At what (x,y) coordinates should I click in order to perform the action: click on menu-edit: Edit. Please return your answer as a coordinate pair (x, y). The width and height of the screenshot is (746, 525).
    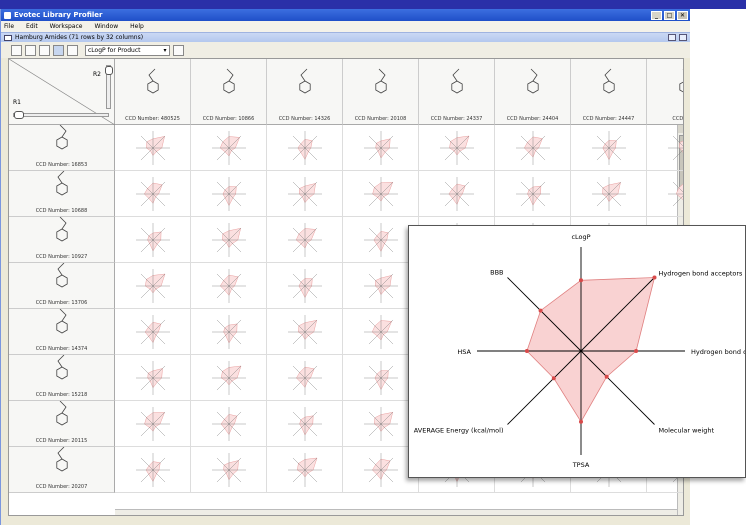
    Looking at the image, I should click on (32, 26).